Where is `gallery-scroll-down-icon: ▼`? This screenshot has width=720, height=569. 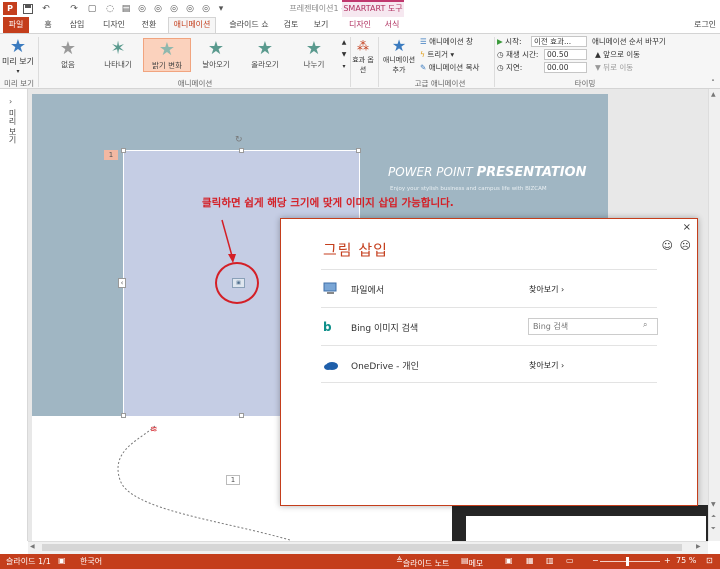 gallery-scroll-down-icon: ▼ is located at coordinates (344, 55).